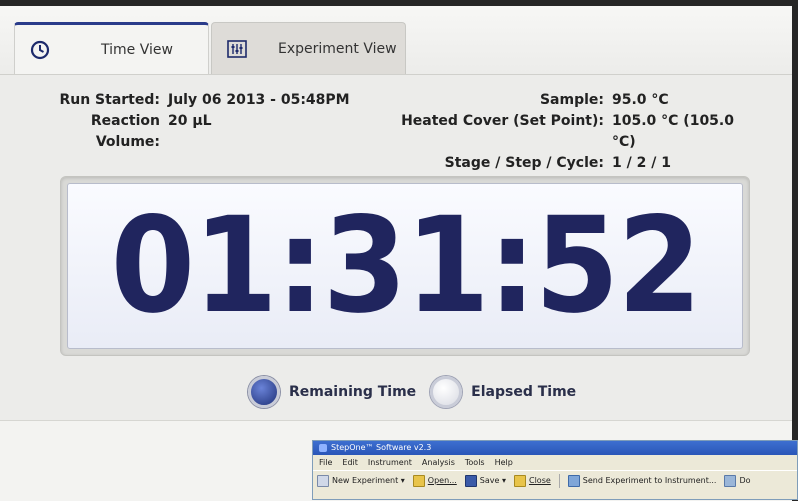 This screenshot has height=501, width=798. Describe the element at coordinates (137, 49) in the screenshot. I see `tab-time-view-label: Time View` at that location.